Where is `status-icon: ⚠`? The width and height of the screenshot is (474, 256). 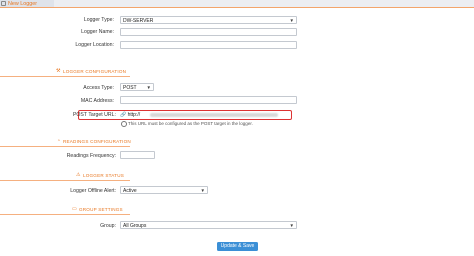
status-icon: ⚠ is located at coordinates (78, 175).